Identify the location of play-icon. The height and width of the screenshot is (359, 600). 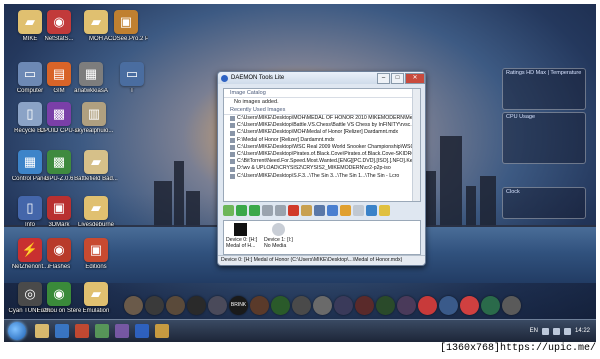
(254, 210).